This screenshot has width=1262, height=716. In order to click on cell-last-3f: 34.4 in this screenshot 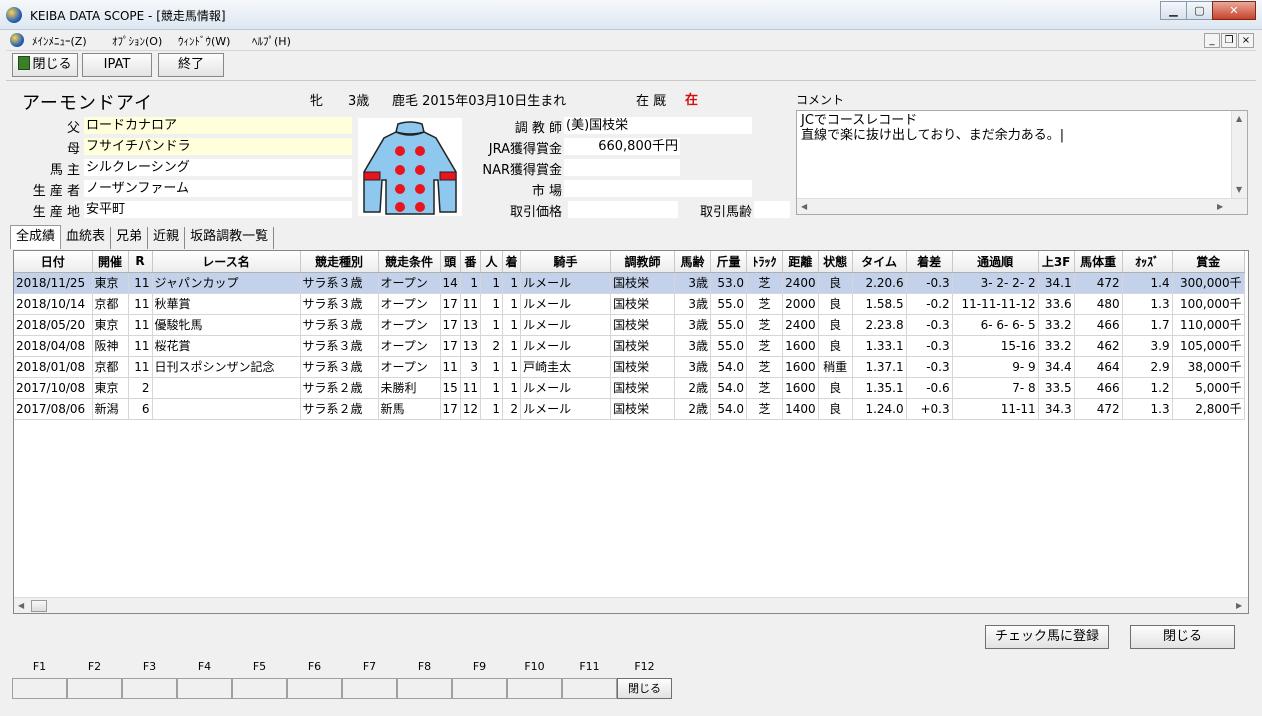, I will do `click(1056, 367)`.